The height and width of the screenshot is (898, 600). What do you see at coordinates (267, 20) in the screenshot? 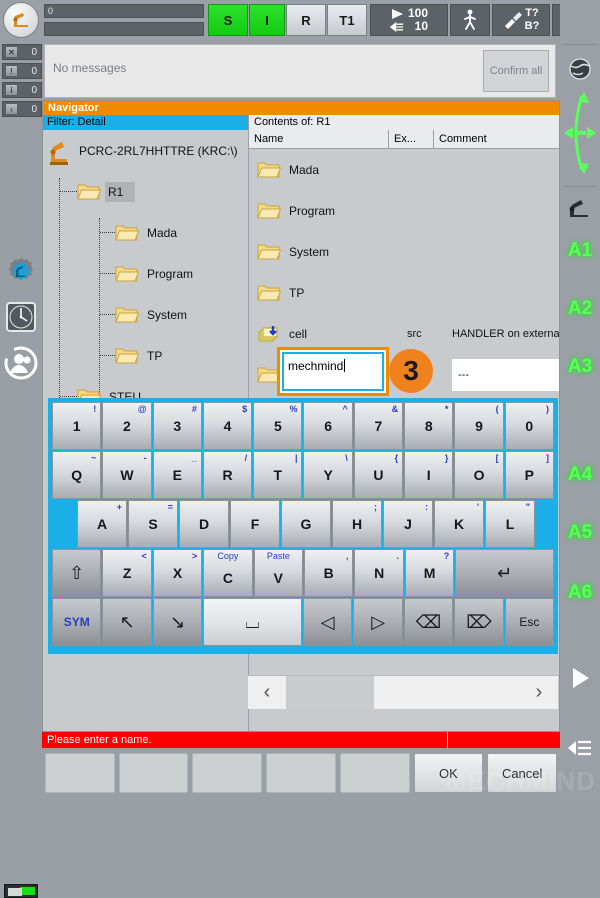
I see `status-button-i: I` at bounding box center [267, 20].